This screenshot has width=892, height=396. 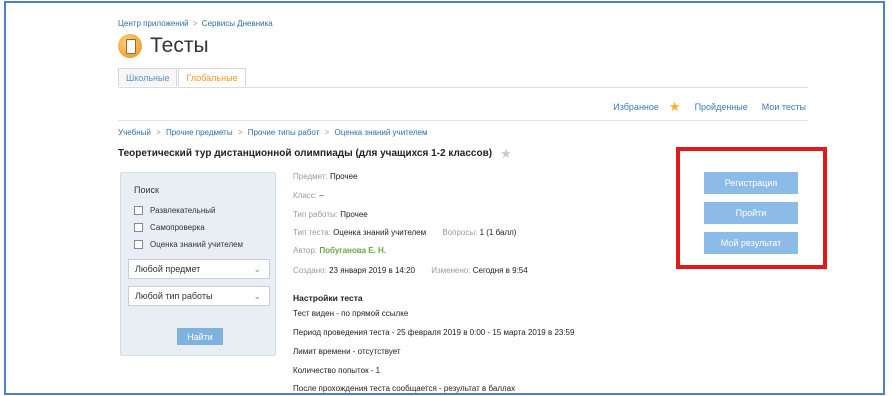 I want to click on info-subject: Предмет: Прочее, so click(x=325, y=176).